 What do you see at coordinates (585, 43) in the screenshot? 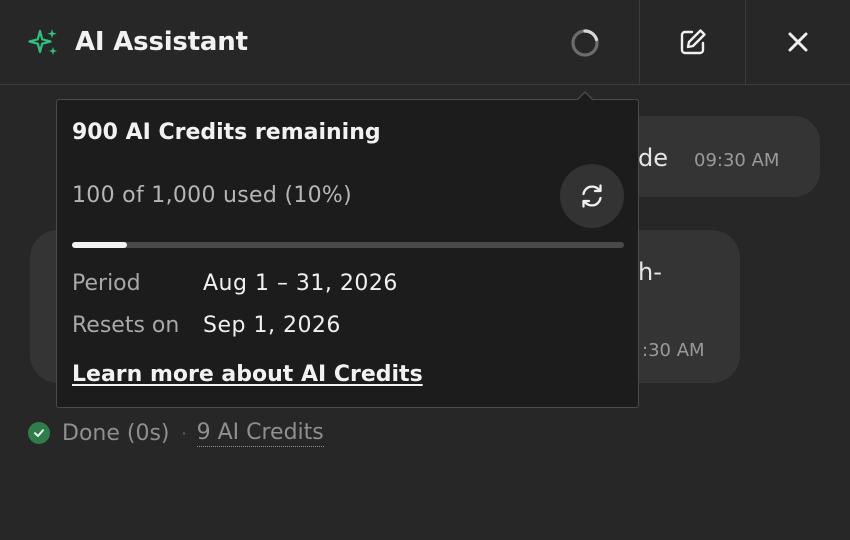
I see `spinner-icon` at bounding box center [585, 43].